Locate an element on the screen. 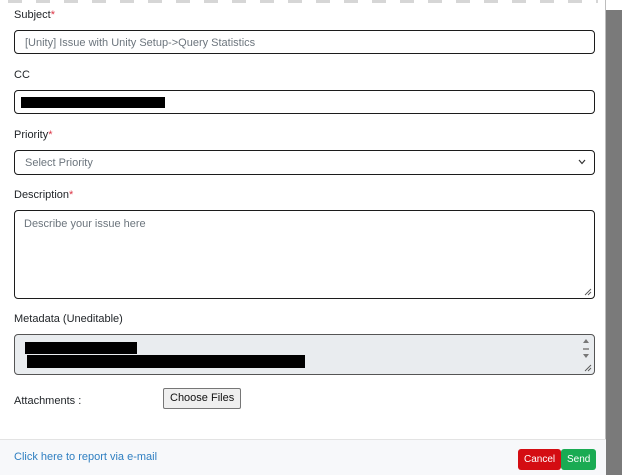  report-via-email-link: Click here to report via e-mail is located at coordinates (85, 457).